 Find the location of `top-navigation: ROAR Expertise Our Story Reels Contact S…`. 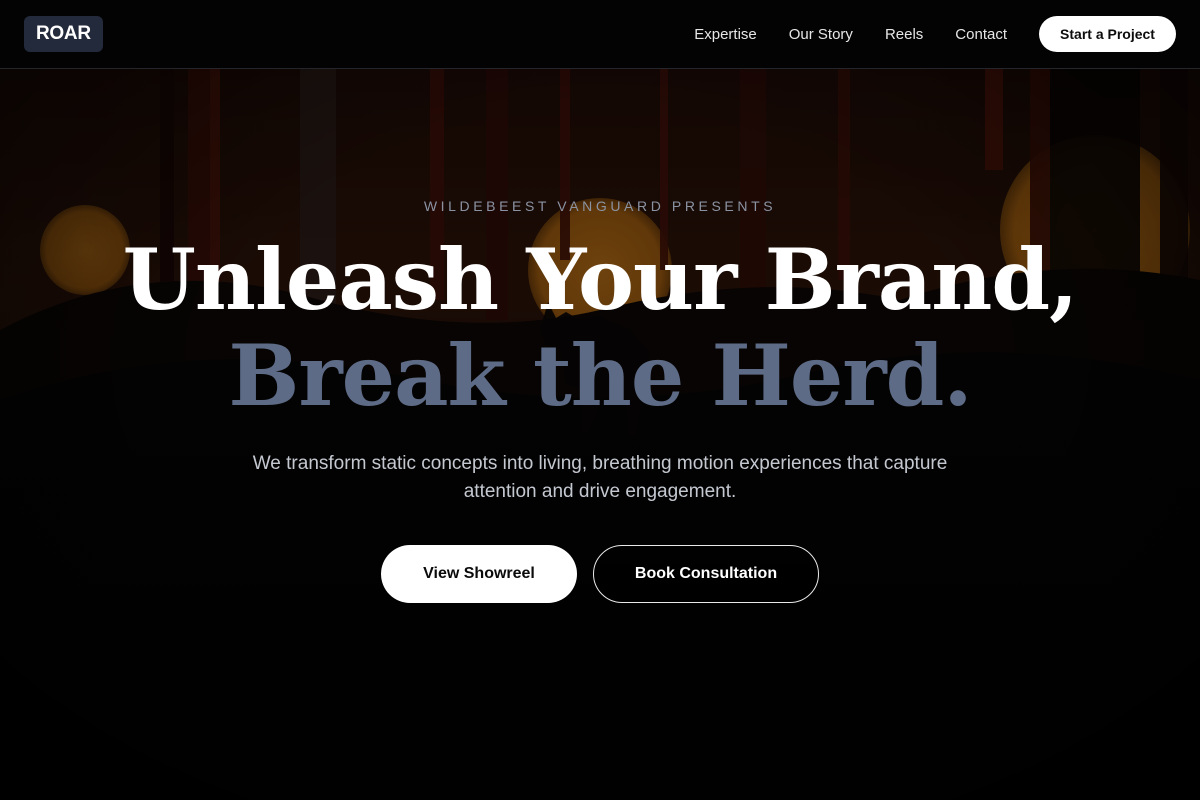

top-navigation: ROAR Expertise Our Story Reels Contact S… is located at coordinates (600, 34).